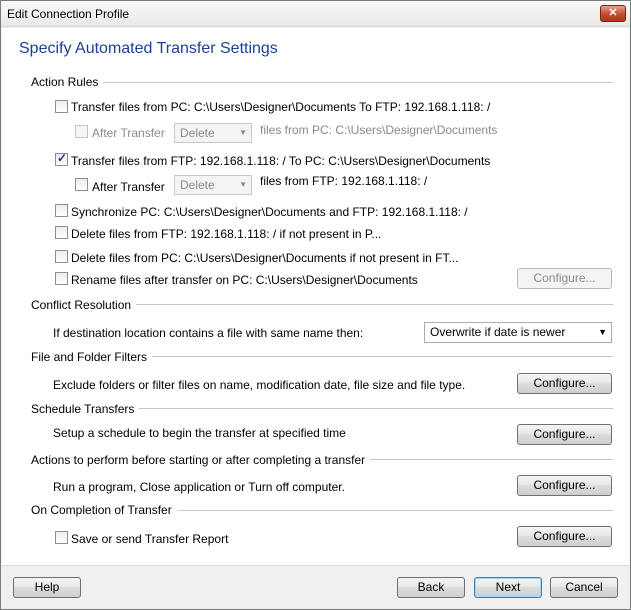 The image size is (631, 610). I want to click on next-button: Next, so click(508, 587).